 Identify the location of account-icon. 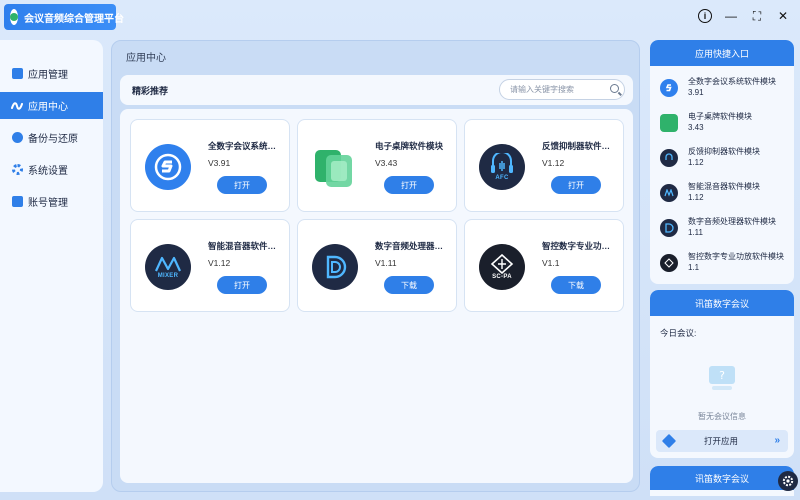
(17, 202).